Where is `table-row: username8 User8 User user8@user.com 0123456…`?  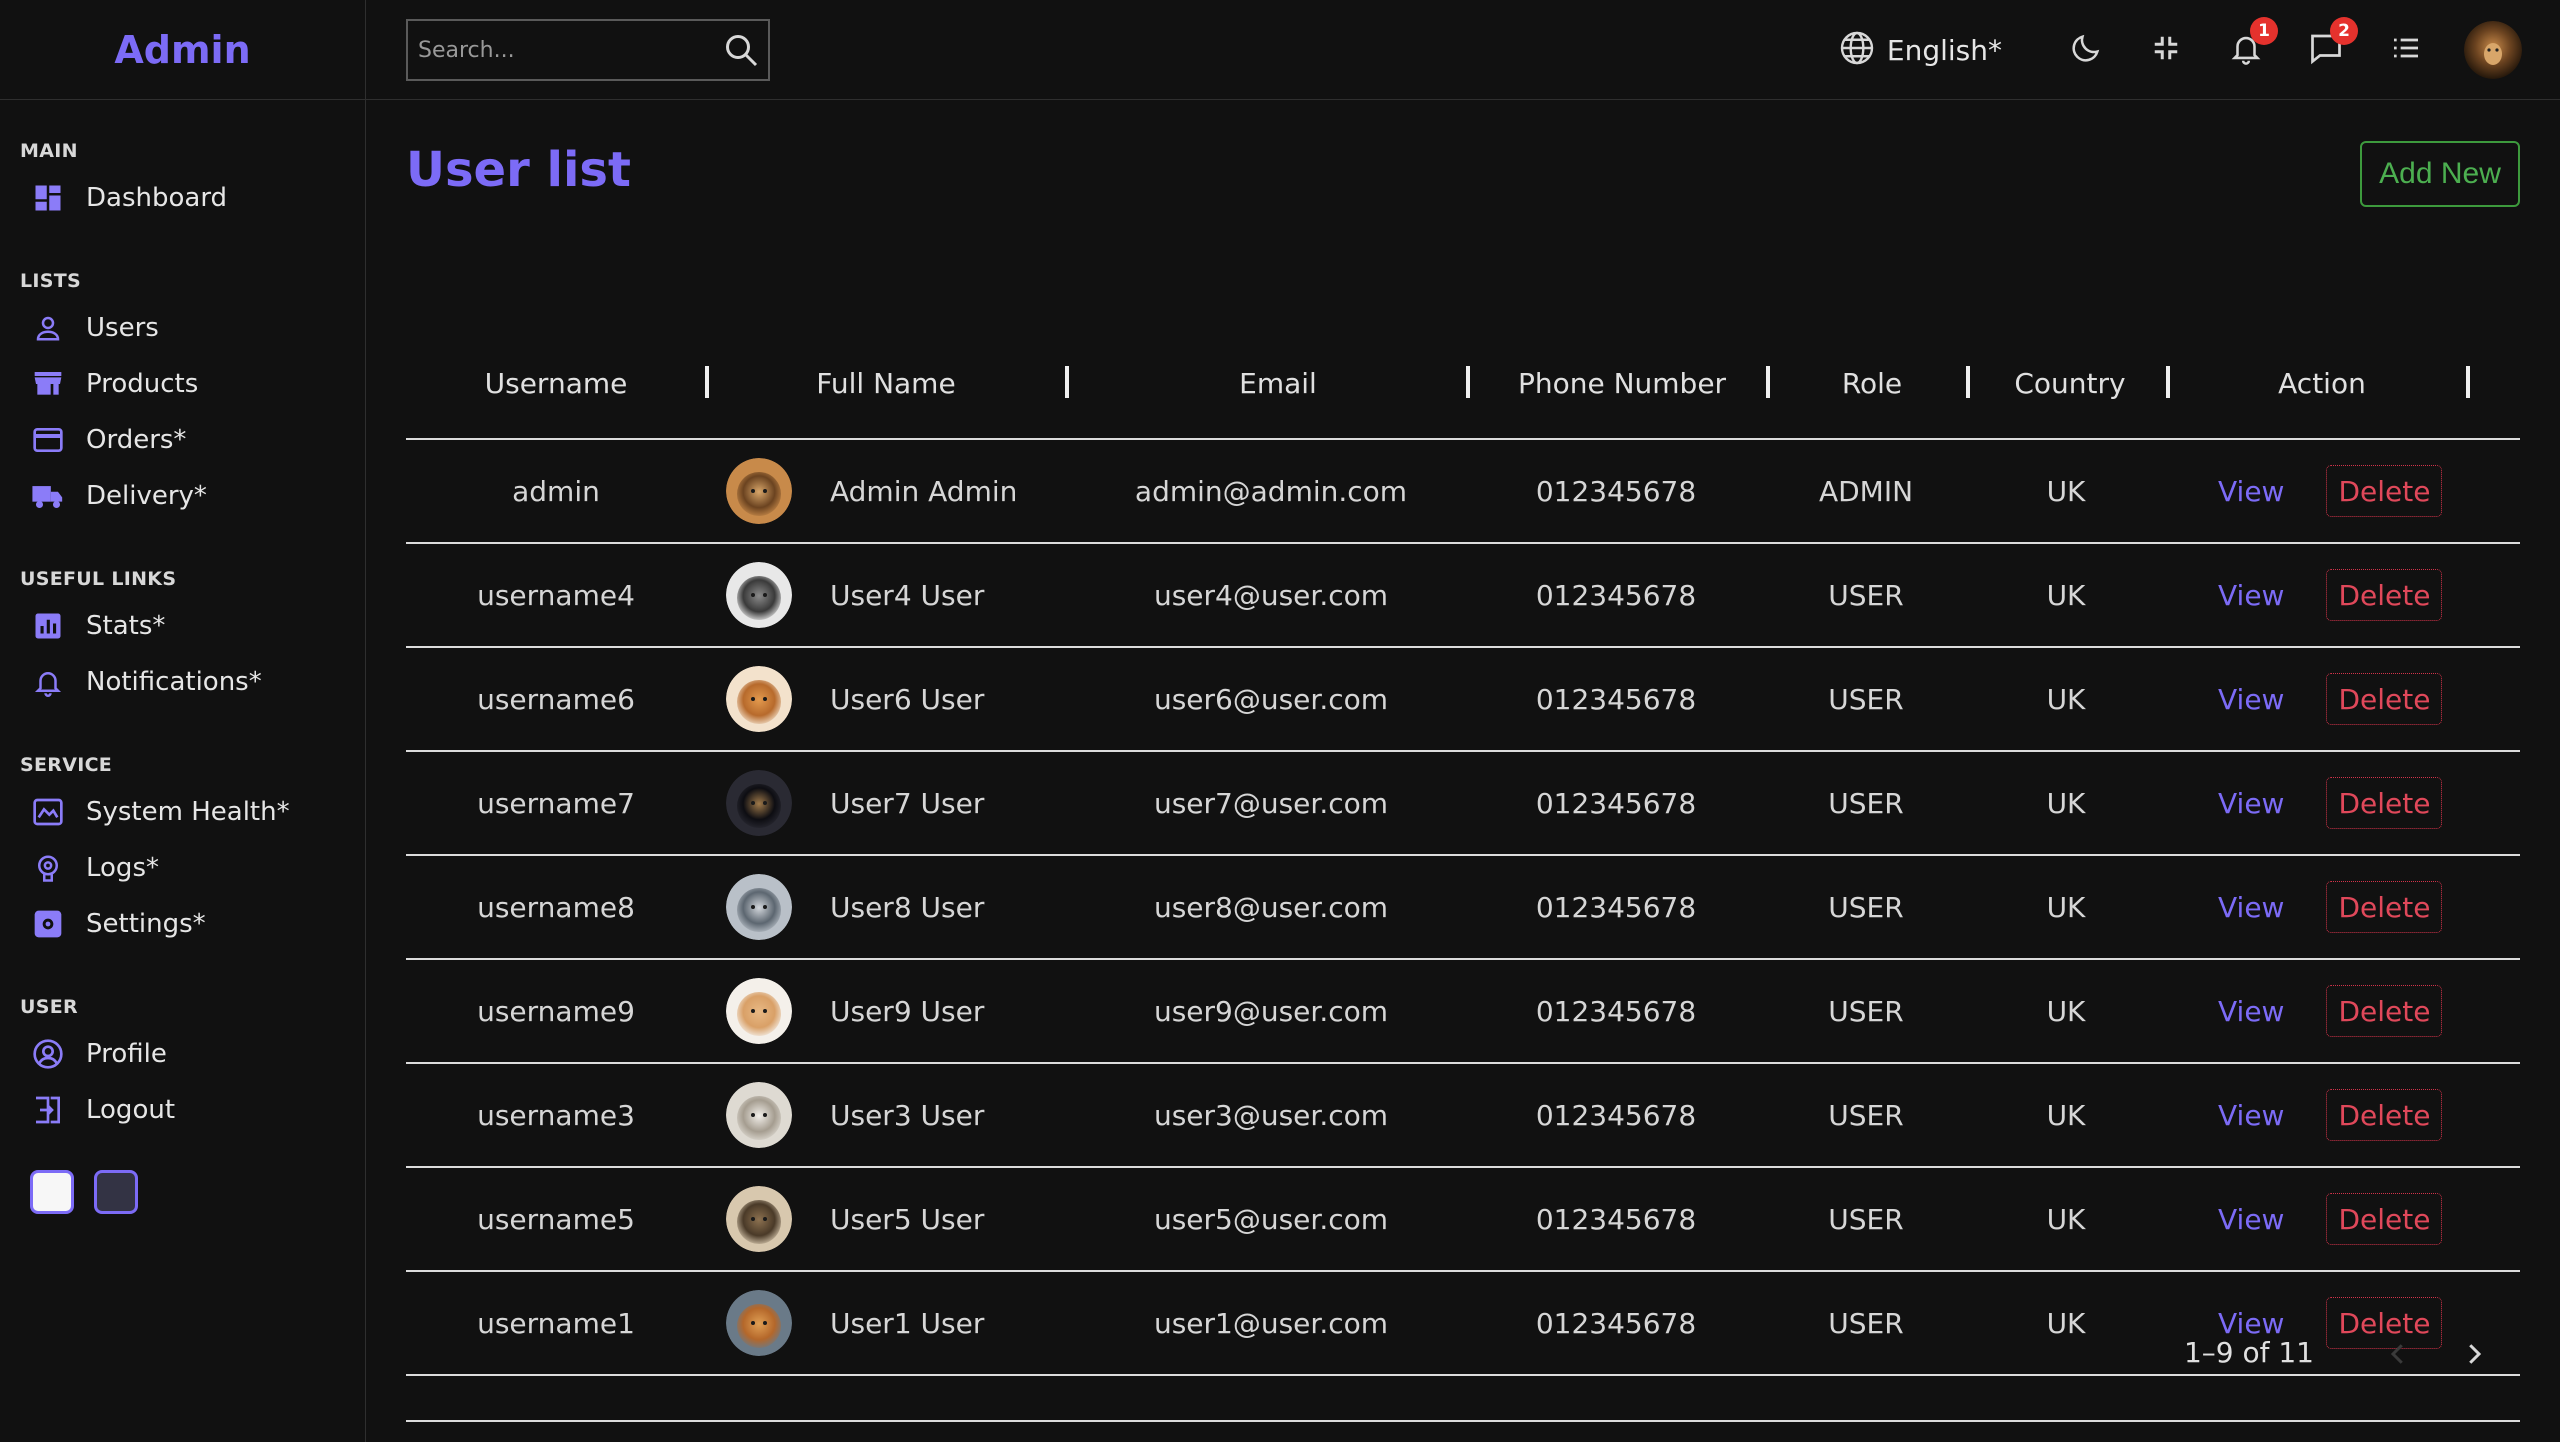
table-row: username8 User8 User user8@user.com 0123456… is located at coordinates (1463, 908).